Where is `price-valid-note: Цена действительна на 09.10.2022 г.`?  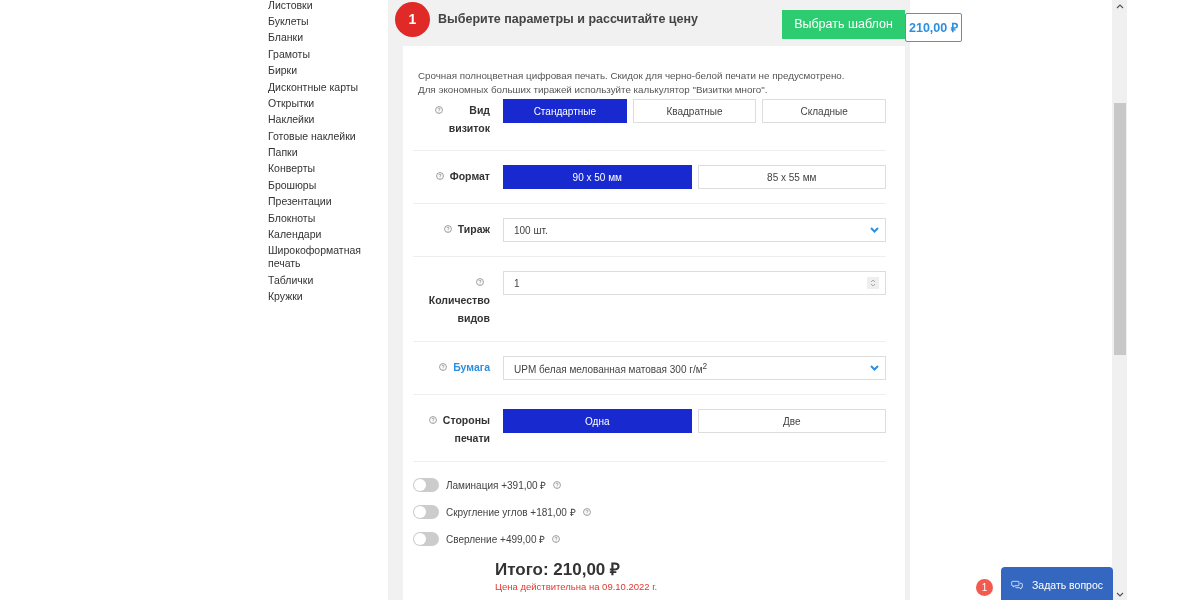
price-valid-note: Цена действительна на 09.10.2022 г. is located at coordinates (577, 586).